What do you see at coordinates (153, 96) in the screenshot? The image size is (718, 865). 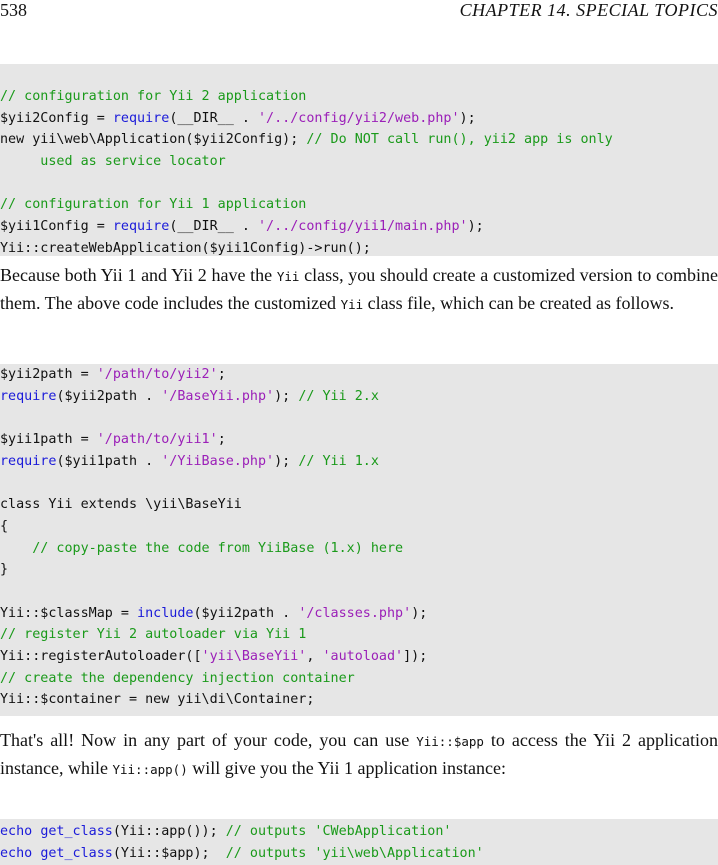 I see `code-token: // configuration for Yii 2 application` at bounding box center [153, 96].